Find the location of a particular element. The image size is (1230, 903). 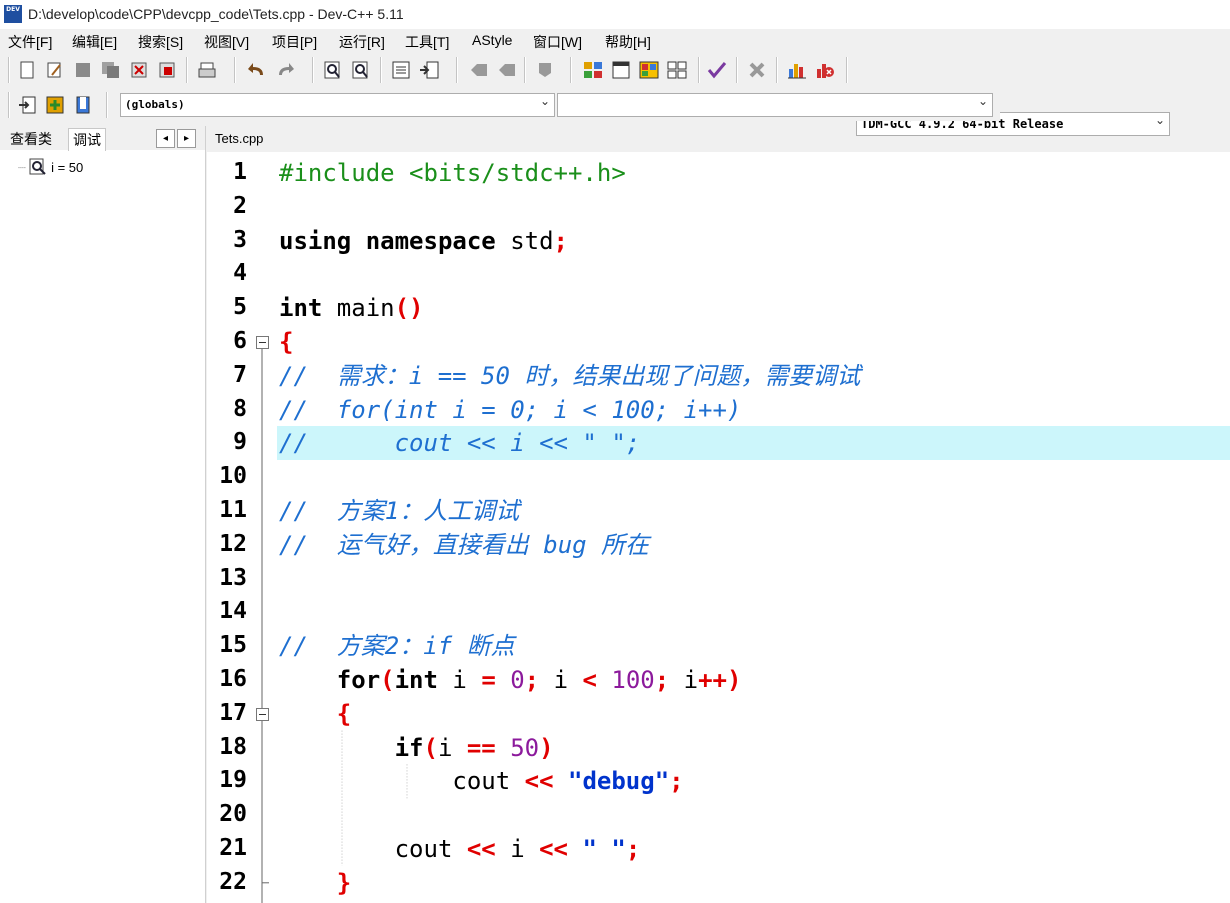

code-line: for(int i = 0; i < 100; i++) is located at coordinates (754, 680).